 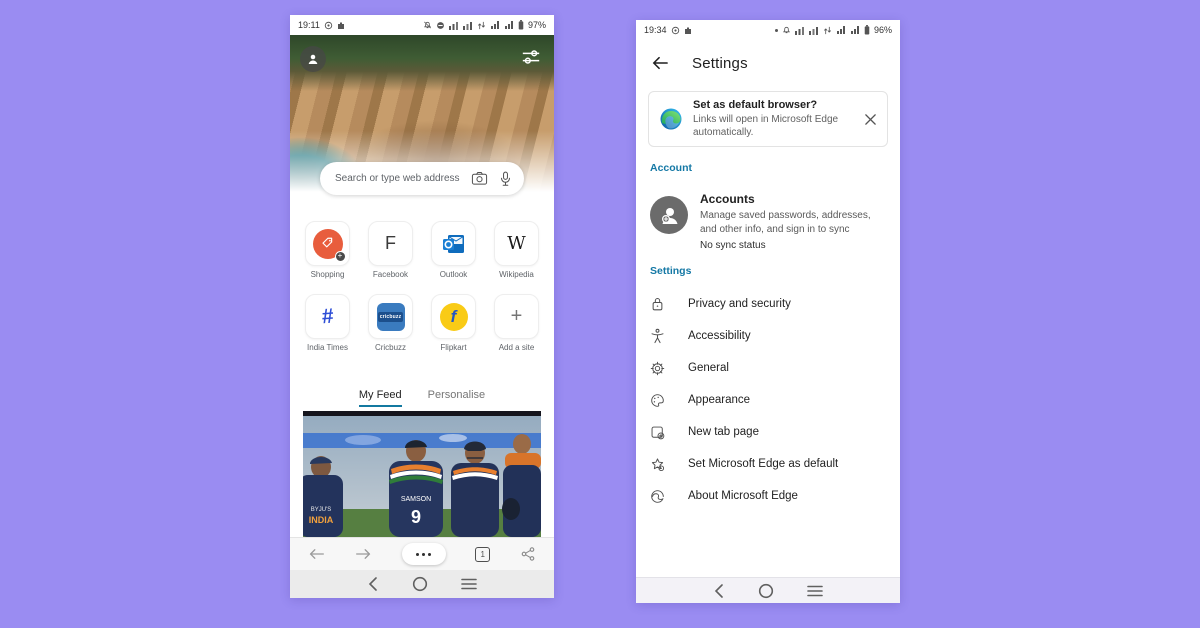 I want to click on page-layout-settings-button, so click(x=531, y=59).